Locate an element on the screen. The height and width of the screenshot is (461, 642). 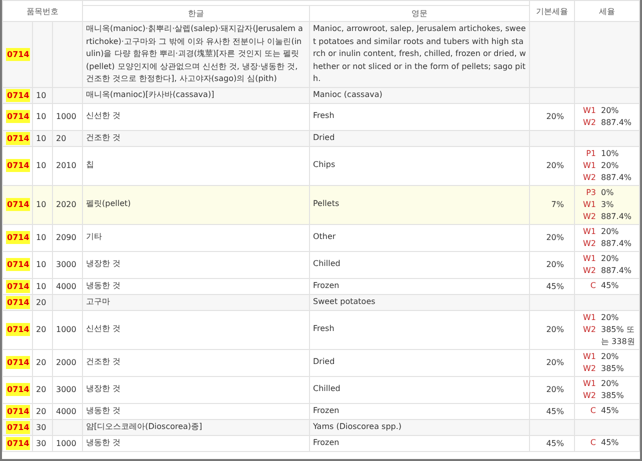
rate-value: 0% is located at coordinates (607, 192).